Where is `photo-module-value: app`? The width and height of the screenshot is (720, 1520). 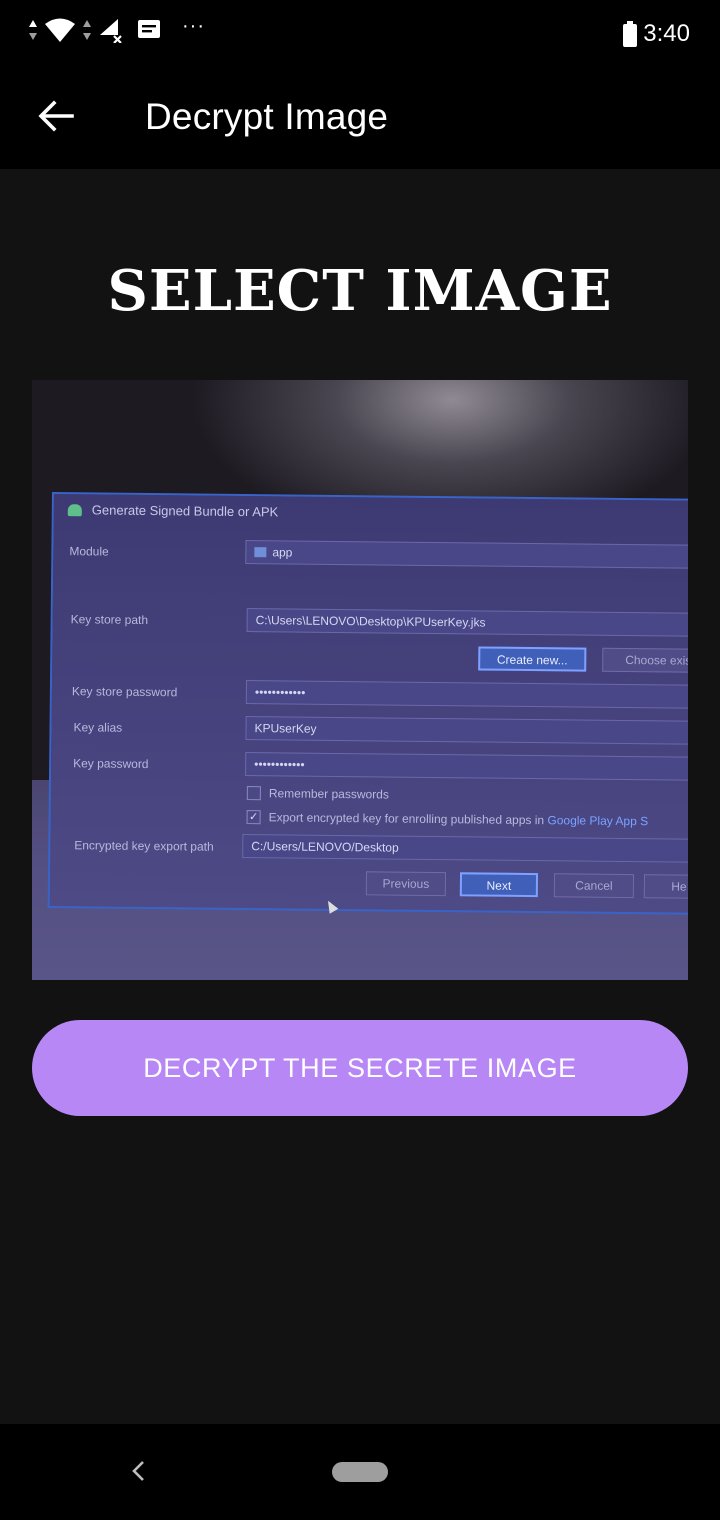 photo-module-value: app is located at coordinates (282, 552).